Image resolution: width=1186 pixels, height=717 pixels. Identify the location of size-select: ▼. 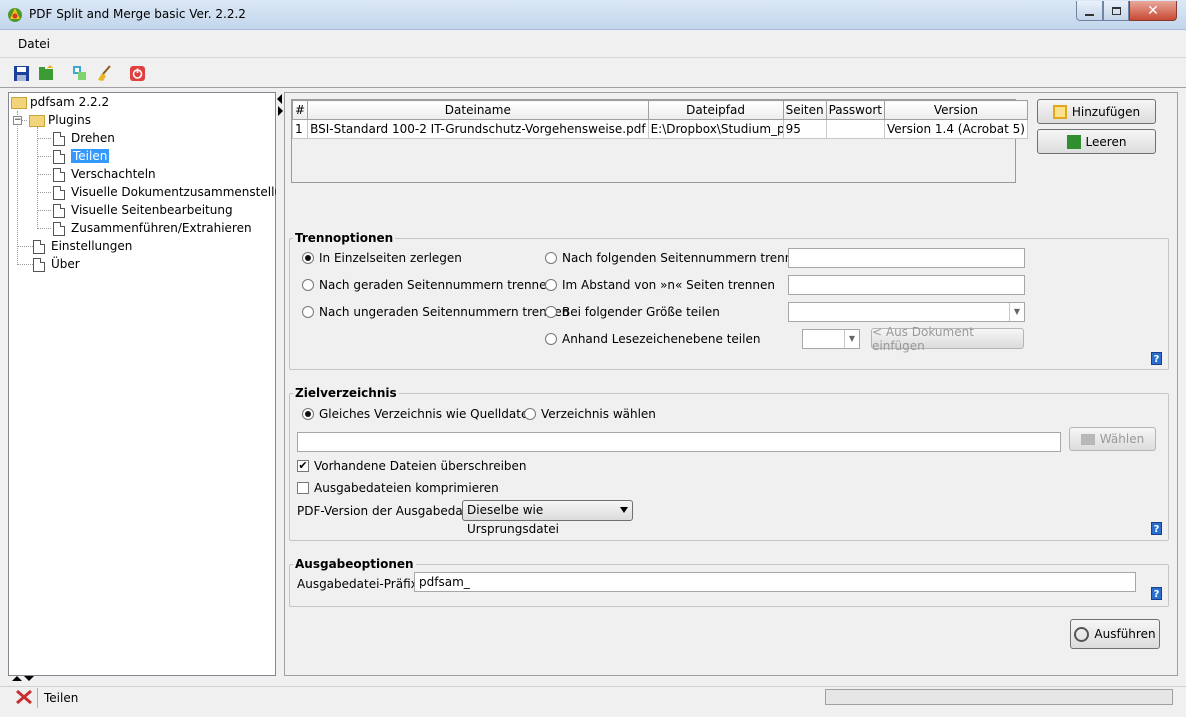
(906, 312).